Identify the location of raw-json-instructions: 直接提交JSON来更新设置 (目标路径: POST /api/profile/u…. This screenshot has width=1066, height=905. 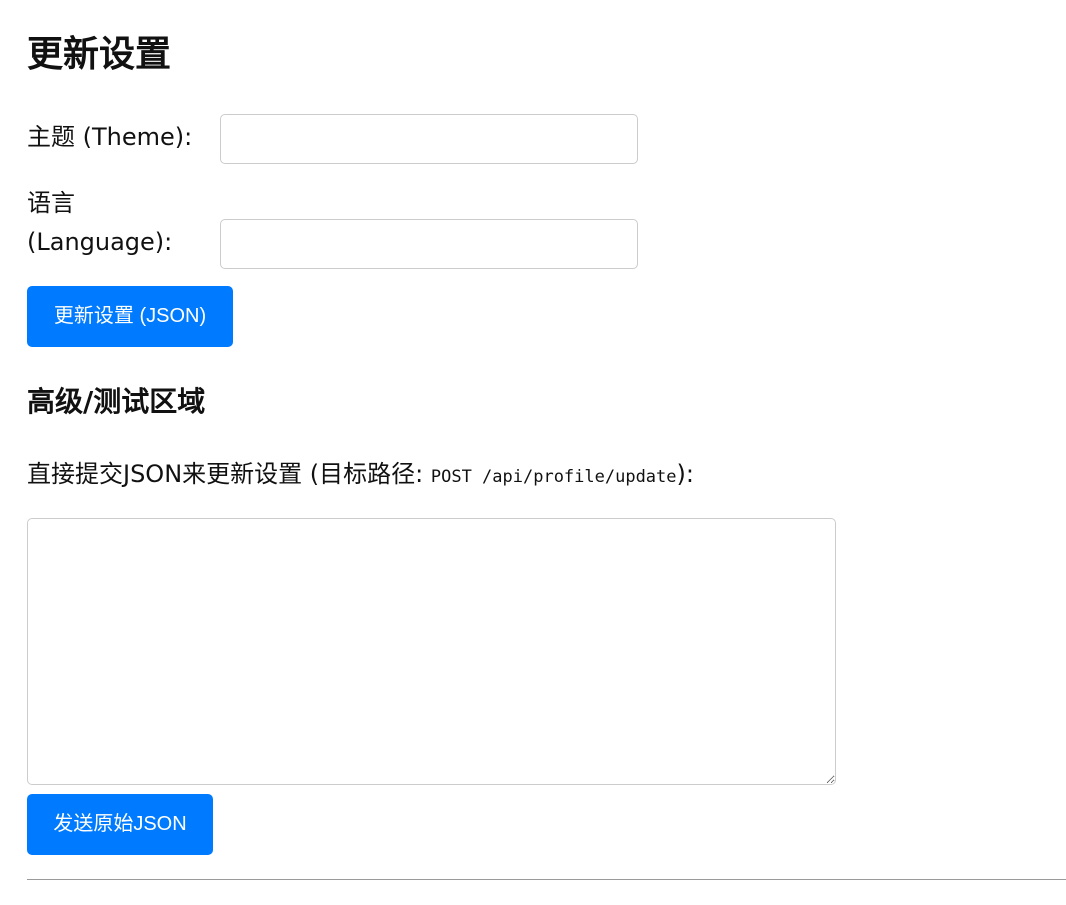
(360, 475).